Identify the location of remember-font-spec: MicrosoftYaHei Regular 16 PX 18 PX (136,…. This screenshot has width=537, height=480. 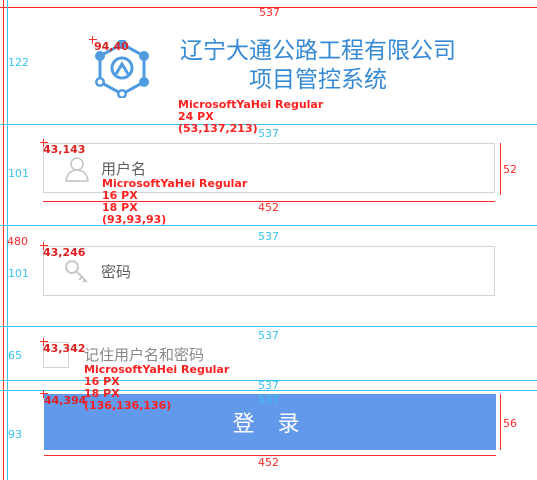
(157, 387).